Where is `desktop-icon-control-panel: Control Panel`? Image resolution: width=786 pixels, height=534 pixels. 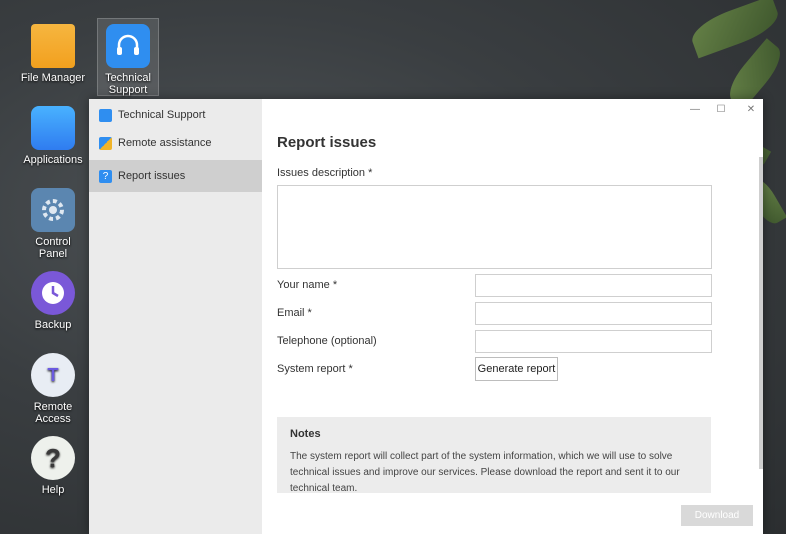 desktop-icon-control-panel: Control Panel is located at coordinates (53, 224).